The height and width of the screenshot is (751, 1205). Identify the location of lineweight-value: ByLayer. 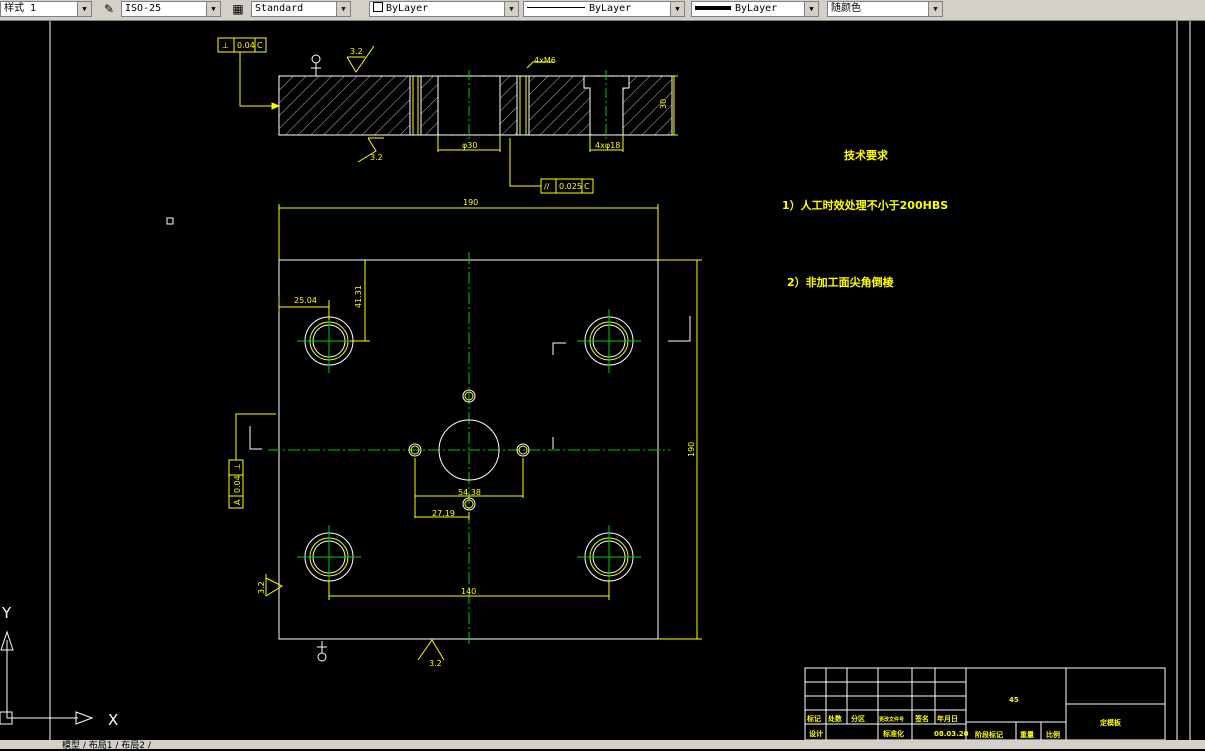
(756, 8).